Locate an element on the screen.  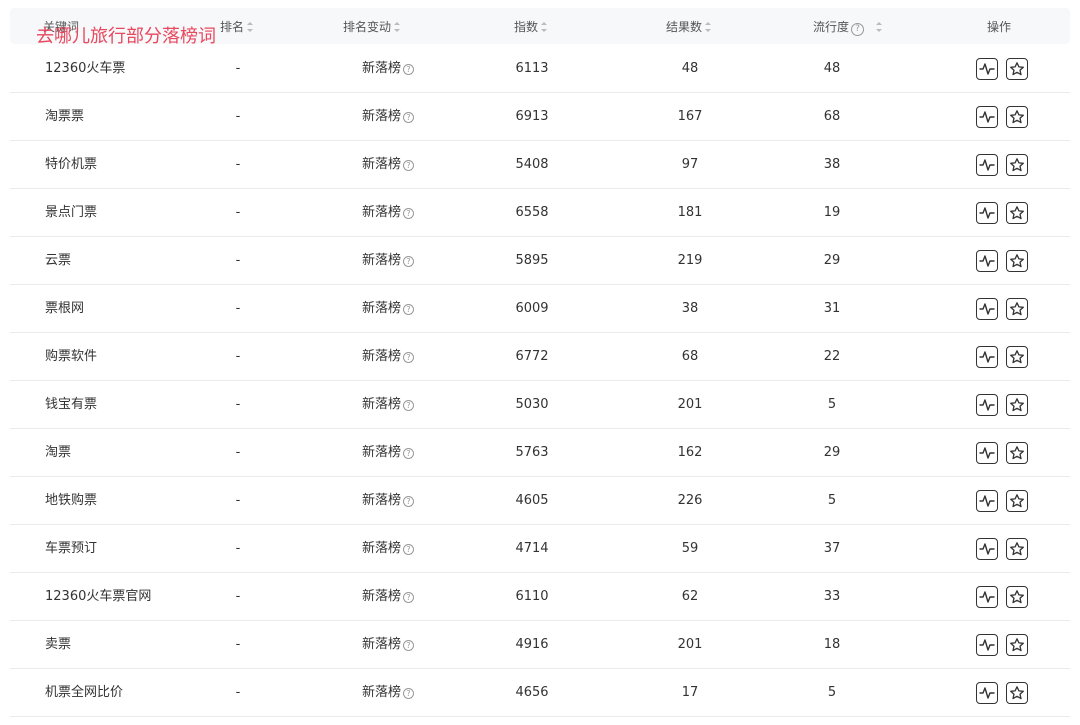
flow-cell: 37 is located at coordinates (832, 548).